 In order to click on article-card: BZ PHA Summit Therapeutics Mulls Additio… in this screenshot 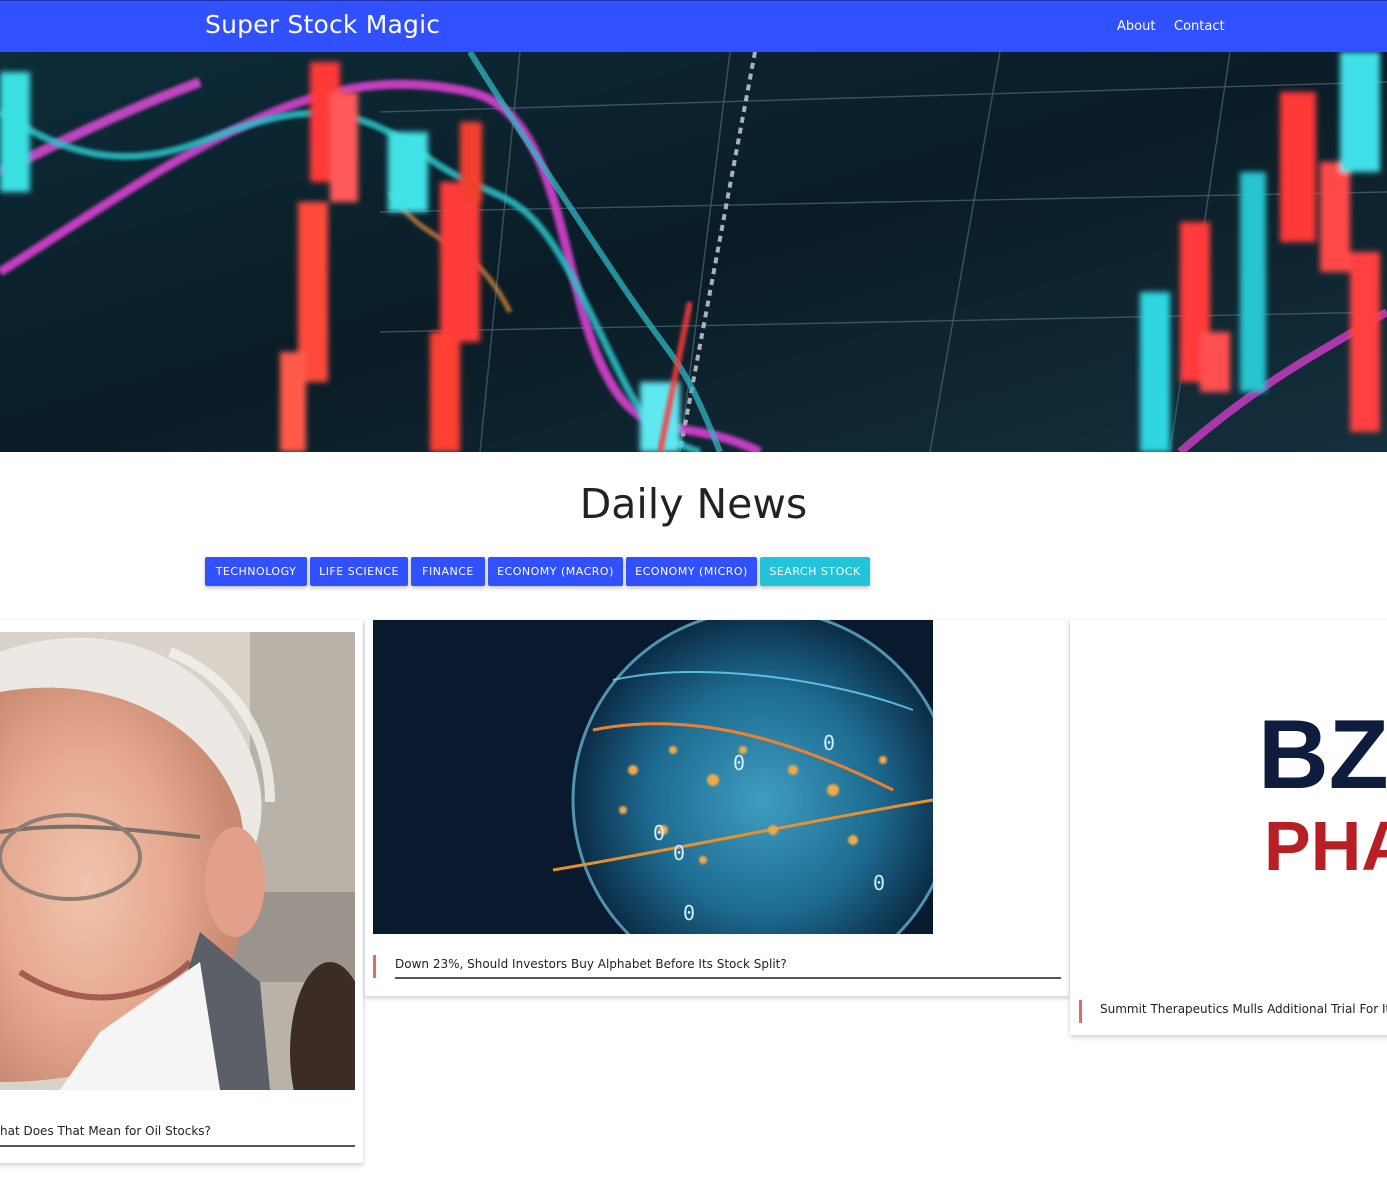, I will do `click(1228, 827)`.